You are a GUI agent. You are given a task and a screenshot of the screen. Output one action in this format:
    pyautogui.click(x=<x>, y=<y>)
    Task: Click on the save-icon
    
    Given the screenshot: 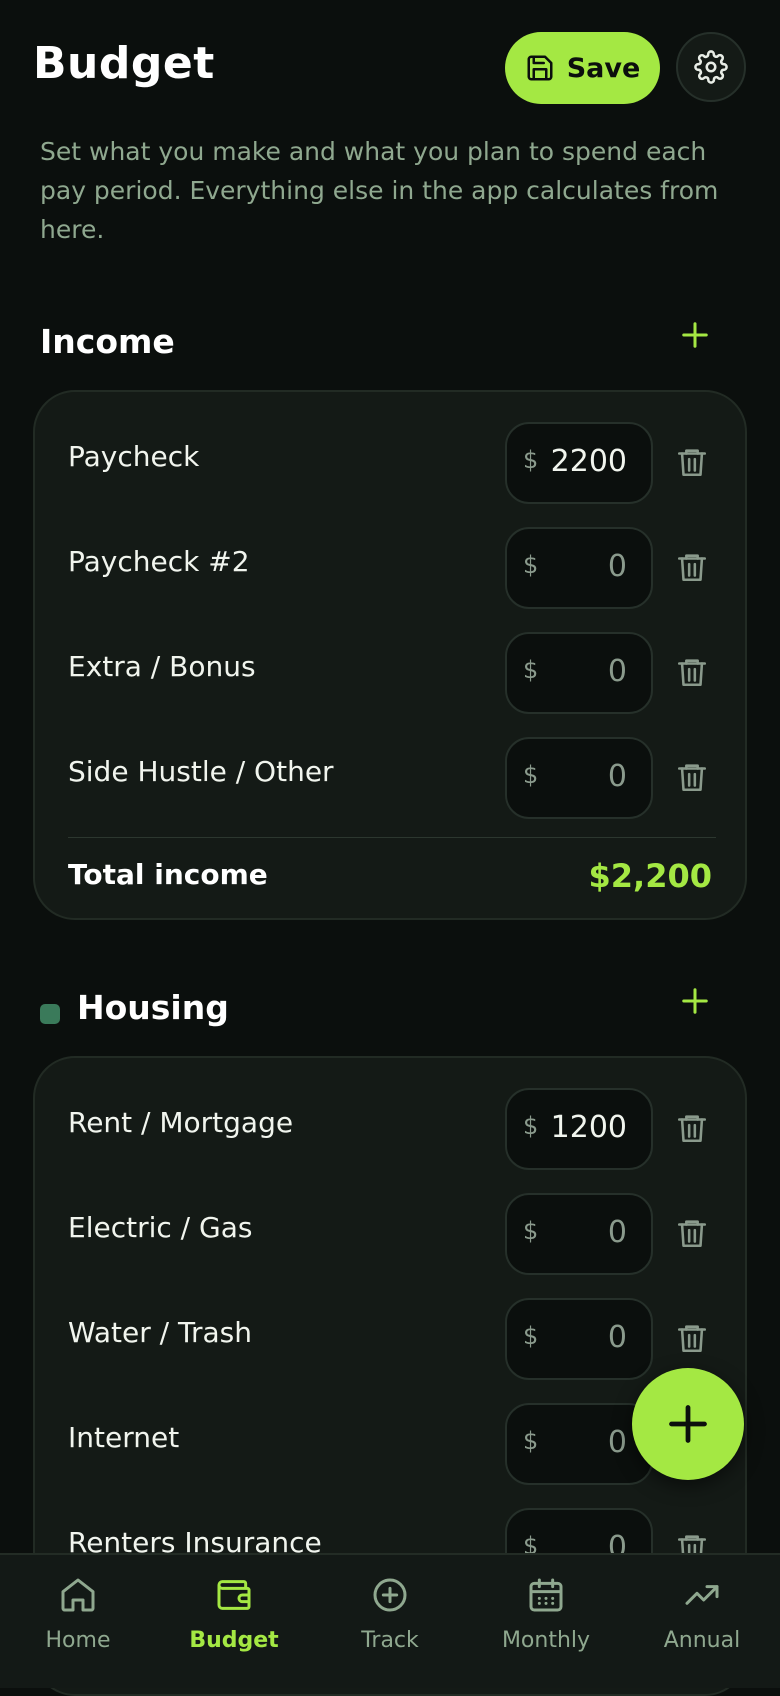 What is the action you would take?
    pyautogui.click(x=540, y=68)
    